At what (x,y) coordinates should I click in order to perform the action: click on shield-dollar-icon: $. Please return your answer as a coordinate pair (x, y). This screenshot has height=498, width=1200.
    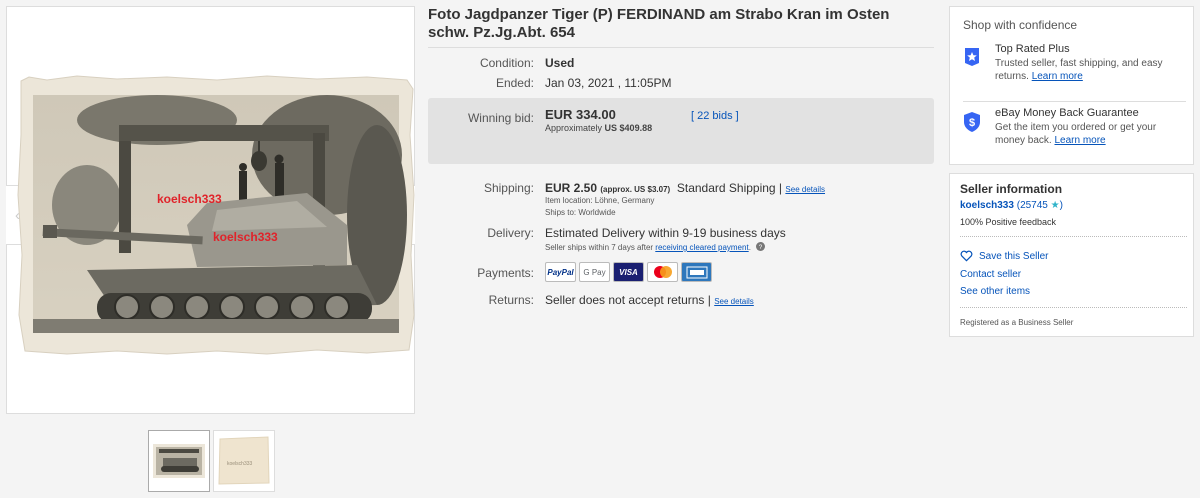
    Looking at the image, I should click on (972, 122).